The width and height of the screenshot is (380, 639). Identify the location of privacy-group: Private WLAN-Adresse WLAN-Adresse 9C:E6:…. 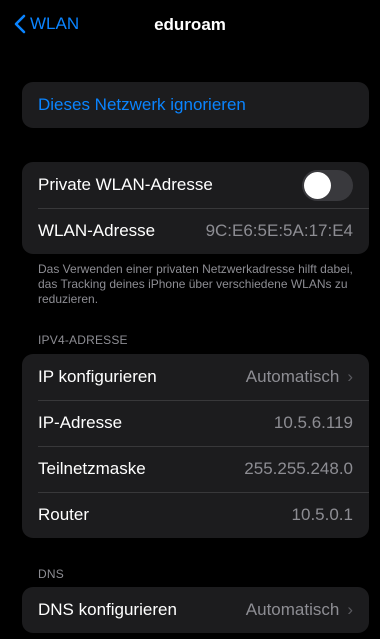
(195, 208).